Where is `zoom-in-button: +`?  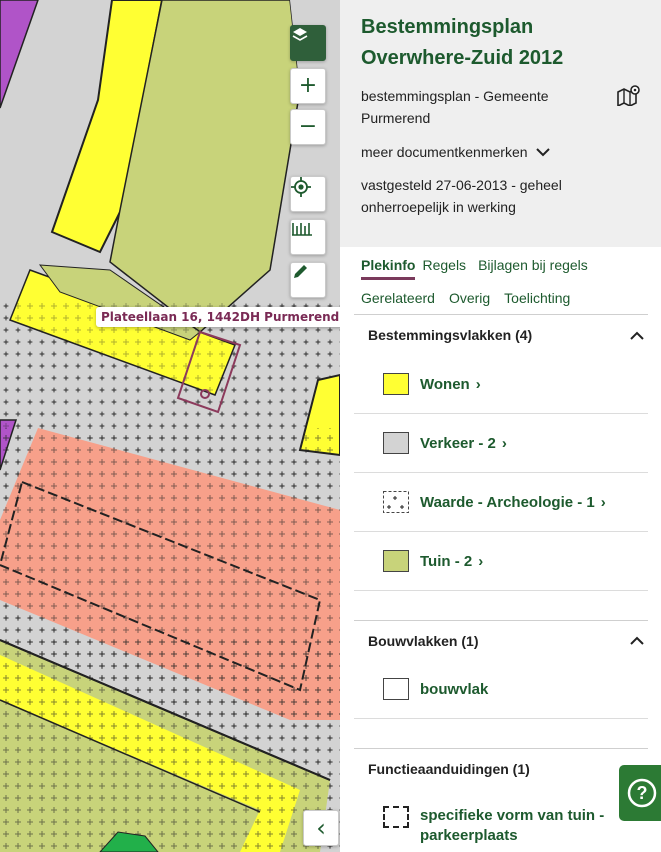 zoom-in-button: + is located at coordinates (308, 86).